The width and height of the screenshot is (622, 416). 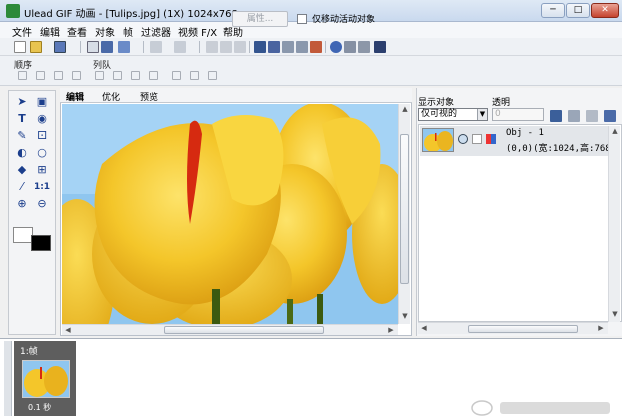 I want to click on lasso-tool-icon: ◉, so click(x=42, y=119).